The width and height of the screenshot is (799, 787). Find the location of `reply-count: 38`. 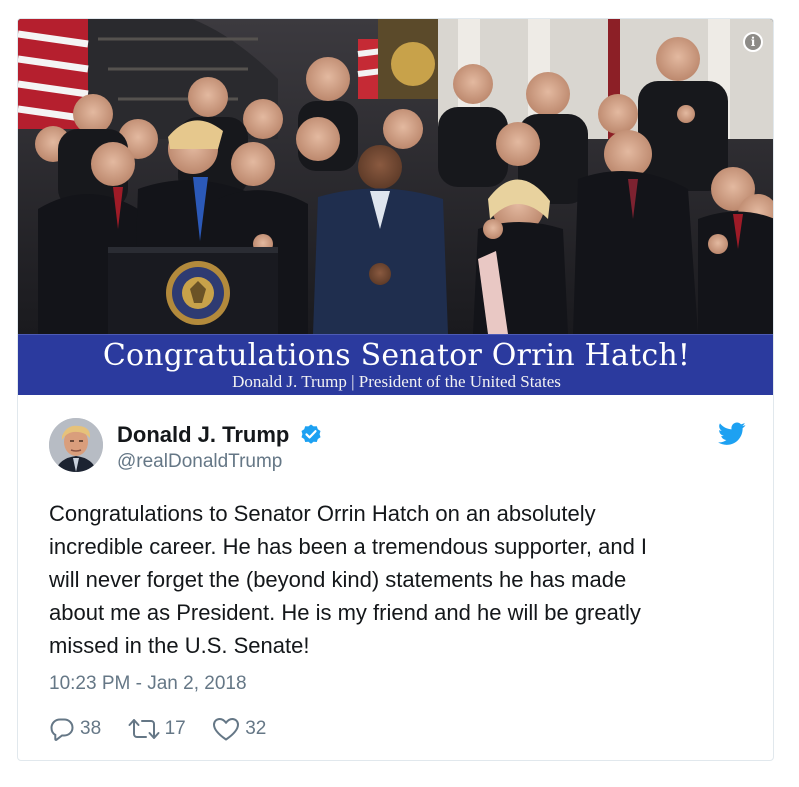

reply-count: 38 is located at coordinates (91, 728).